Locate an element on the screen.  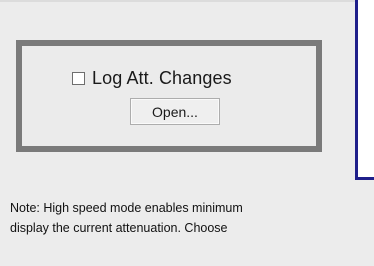
attenuation-display-panel is located at coordinates (364, 90).